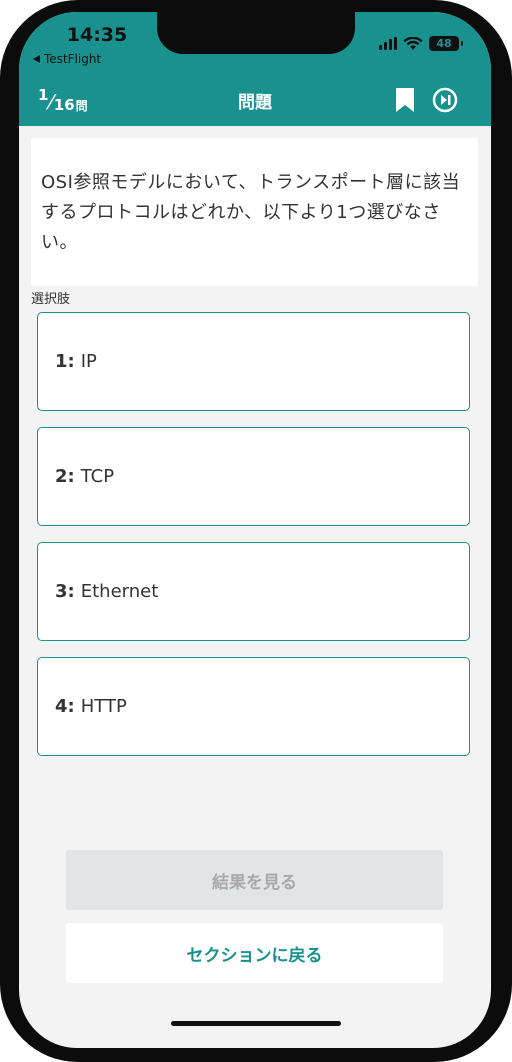 The height and width of the screenshot is (1062, 512). I want to click on choice-label: IP, so click(88, 361).